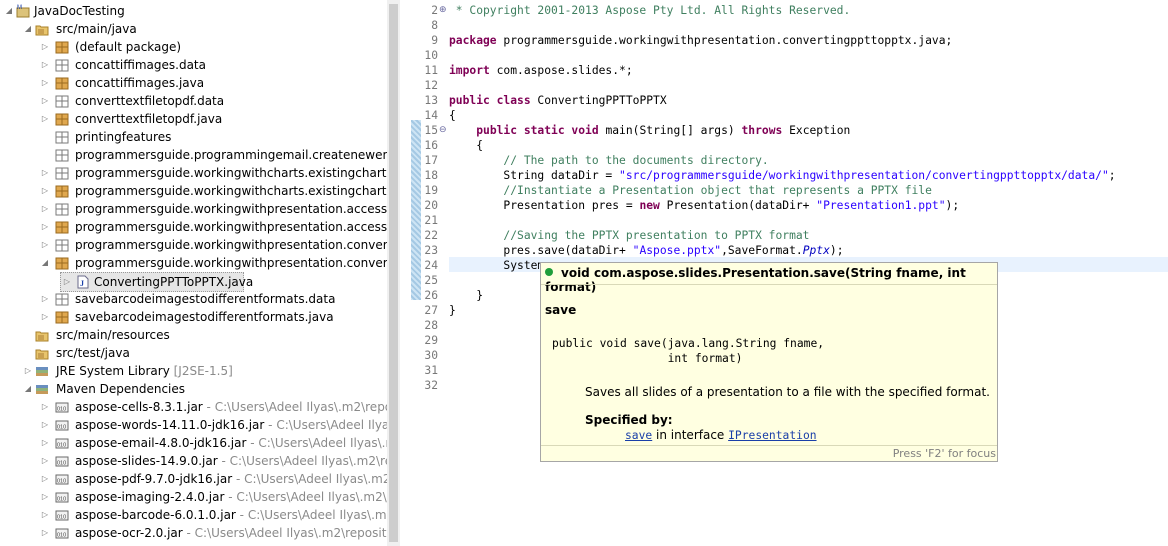 The image size is (1168, 546). I want to click on tree-item-selected-file: ▷ J ConvertingPPTToPPTX.java, so click(156, 282).